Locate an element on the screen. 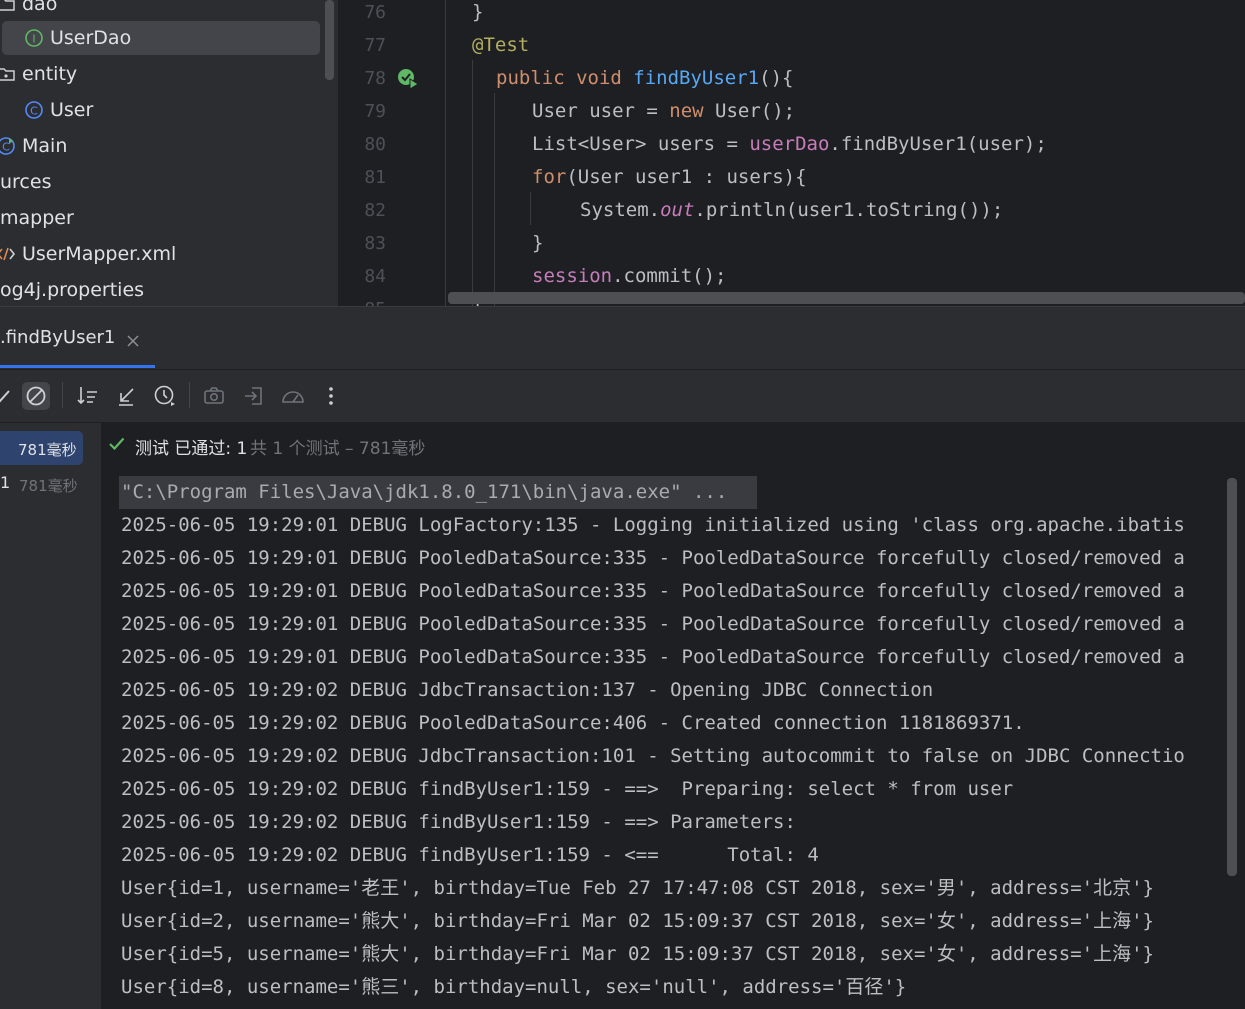 The width and height of the screenshot is (1245, 1009). camera-icon is located at coordinates (214, 395).